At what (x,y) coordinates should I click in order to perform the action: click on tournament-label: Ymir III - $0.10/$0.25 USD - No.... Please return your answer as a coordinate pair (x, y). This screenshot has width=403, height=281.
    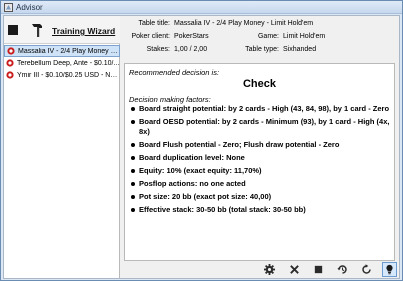
    Looking at the image, I should click on (68, 75).